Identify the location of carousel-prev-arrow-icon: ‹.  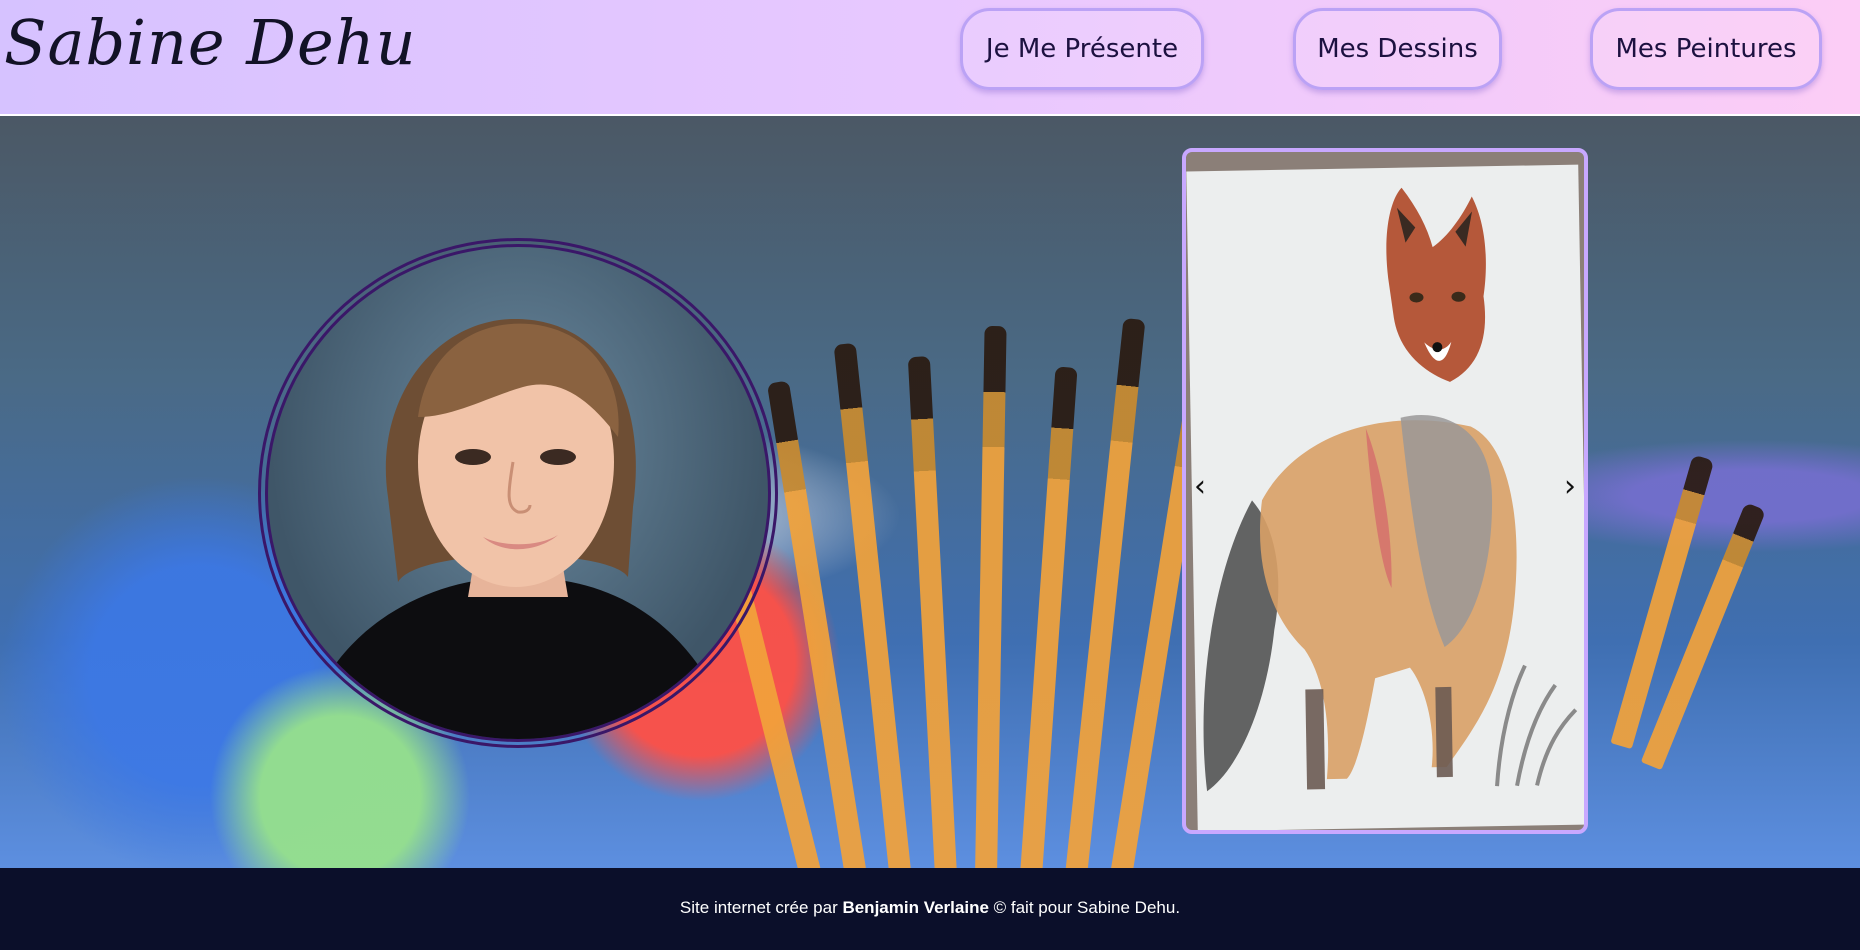
(1200, 487).